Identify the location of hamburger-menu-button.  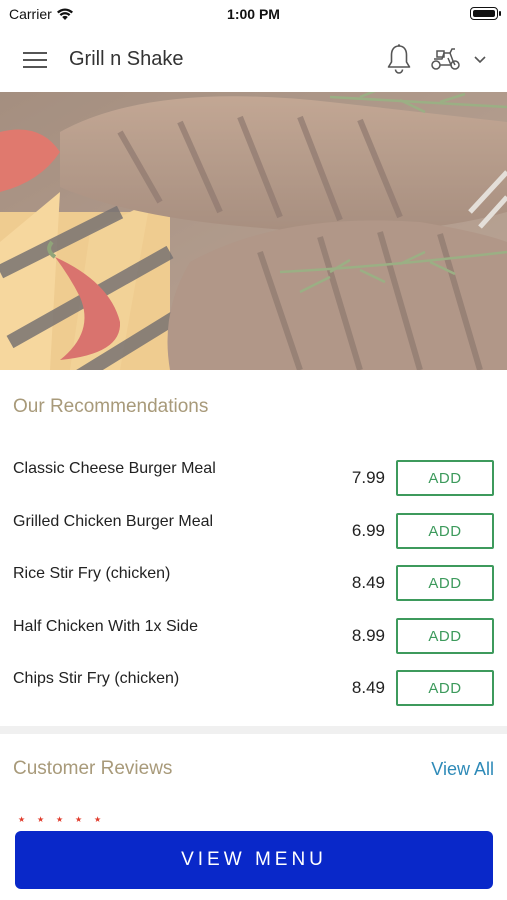
(35, 60).